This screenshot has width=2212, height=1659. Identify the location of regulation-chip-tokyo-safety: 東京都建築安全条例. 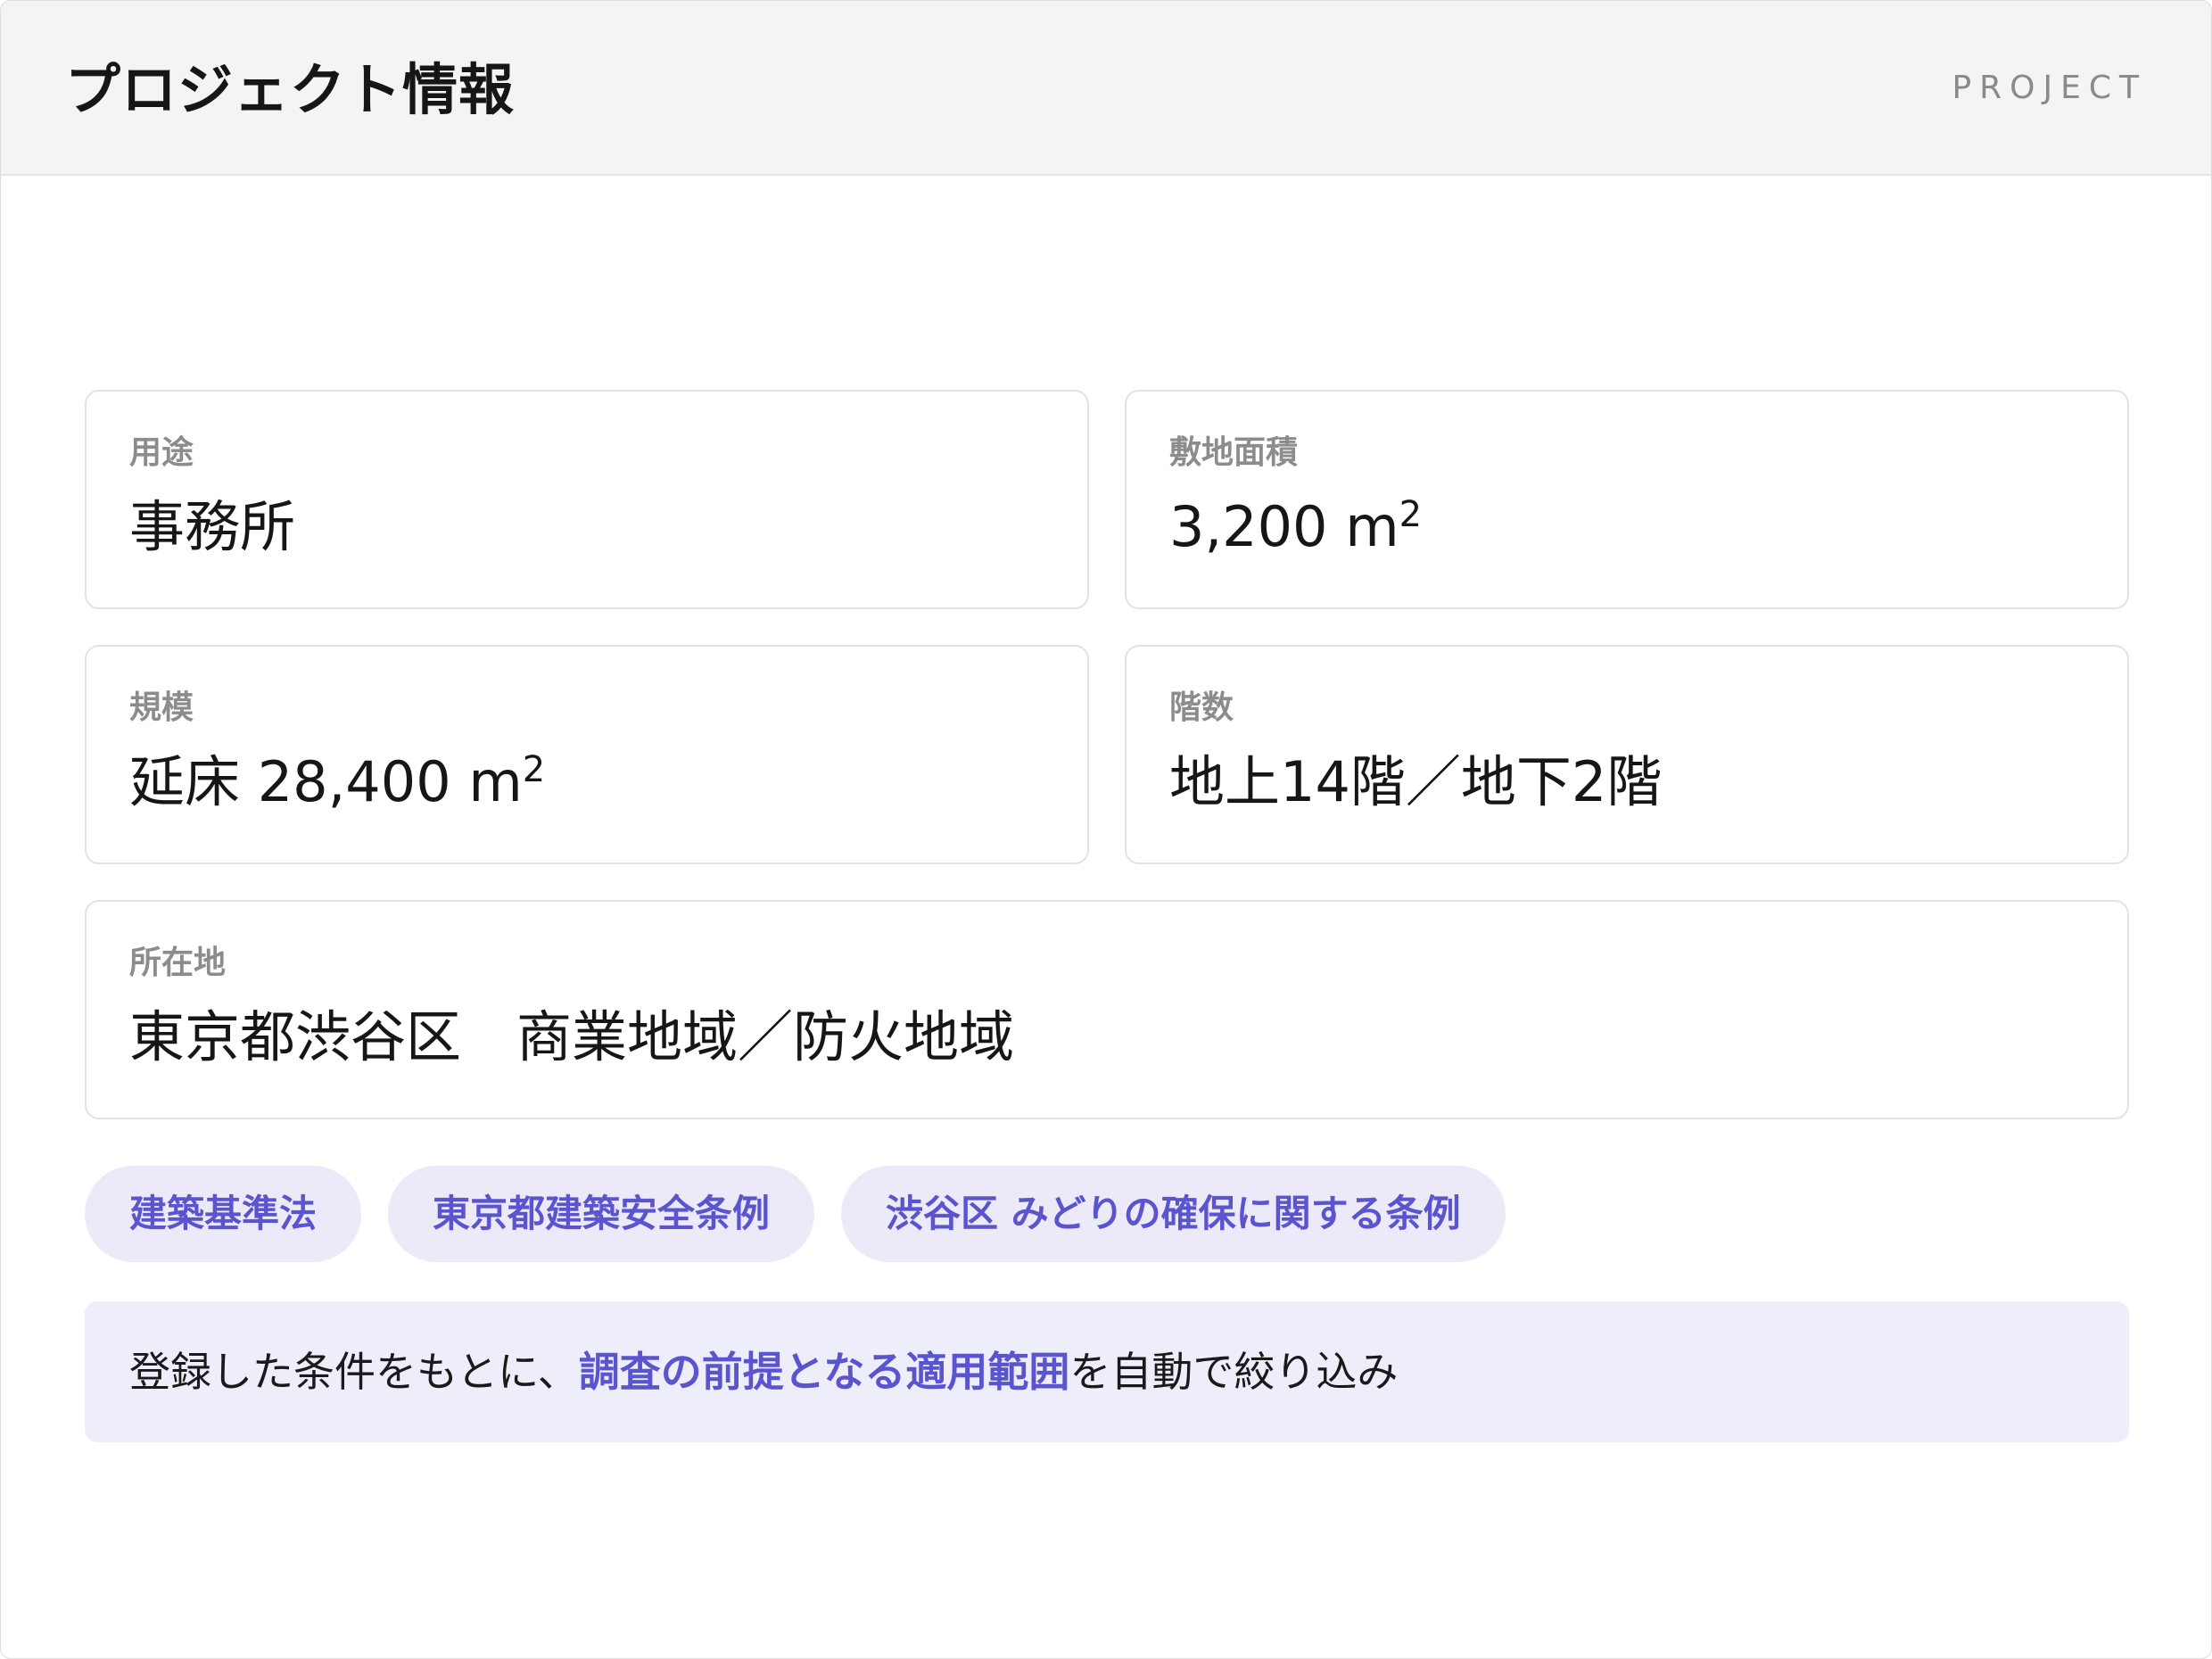
(602, 1214).